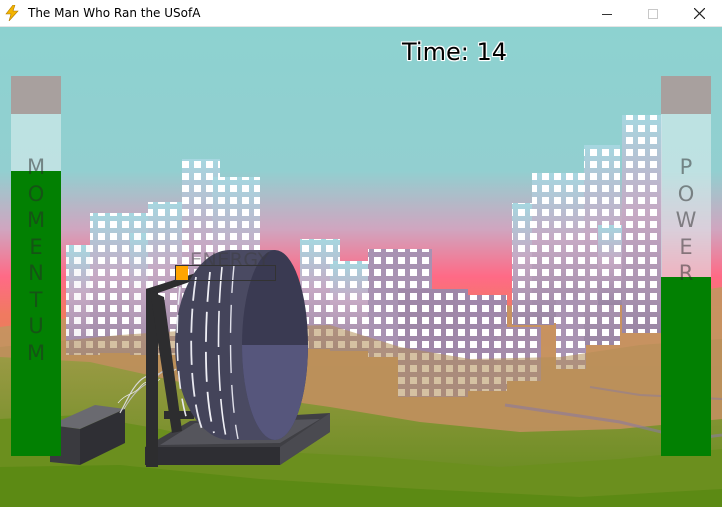 The height and width of the screenshot is (507, 722). I want to click on power-label-letter: O, so click(686, 193).